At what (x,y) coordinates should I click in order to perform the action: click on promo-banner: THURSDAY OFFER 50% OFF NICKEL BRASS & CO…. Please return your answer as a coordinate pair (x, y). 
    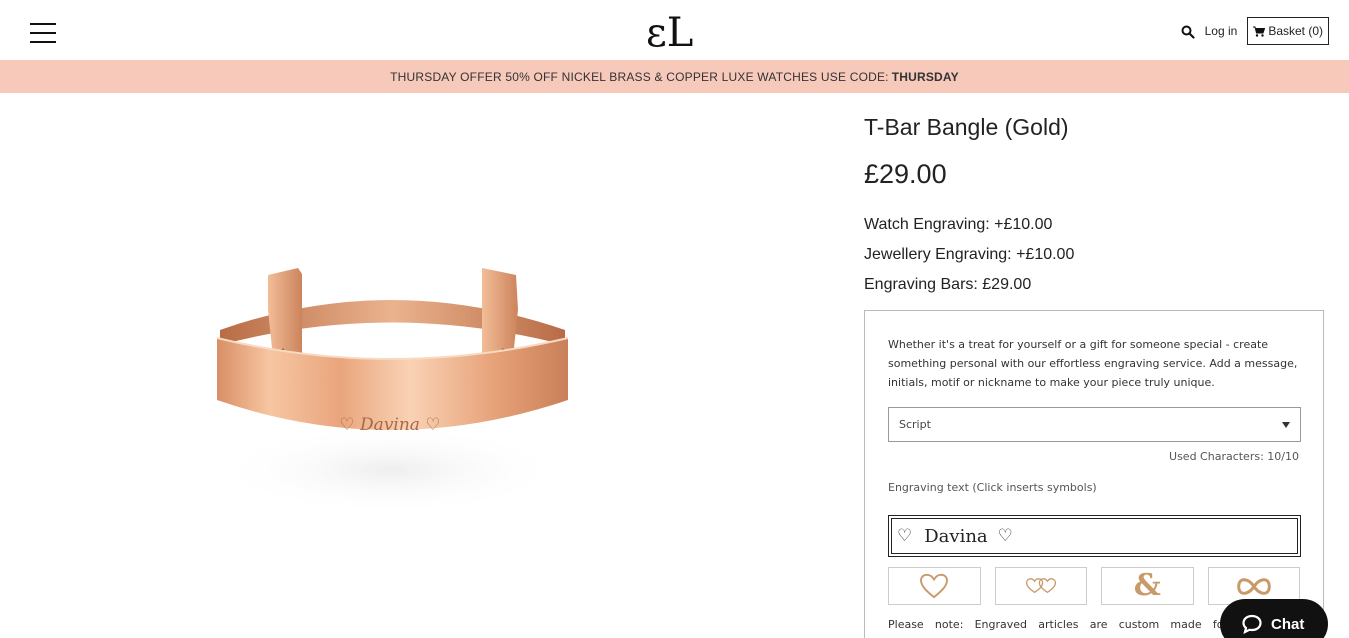
    Looking at the image, I should click on (674, 76).